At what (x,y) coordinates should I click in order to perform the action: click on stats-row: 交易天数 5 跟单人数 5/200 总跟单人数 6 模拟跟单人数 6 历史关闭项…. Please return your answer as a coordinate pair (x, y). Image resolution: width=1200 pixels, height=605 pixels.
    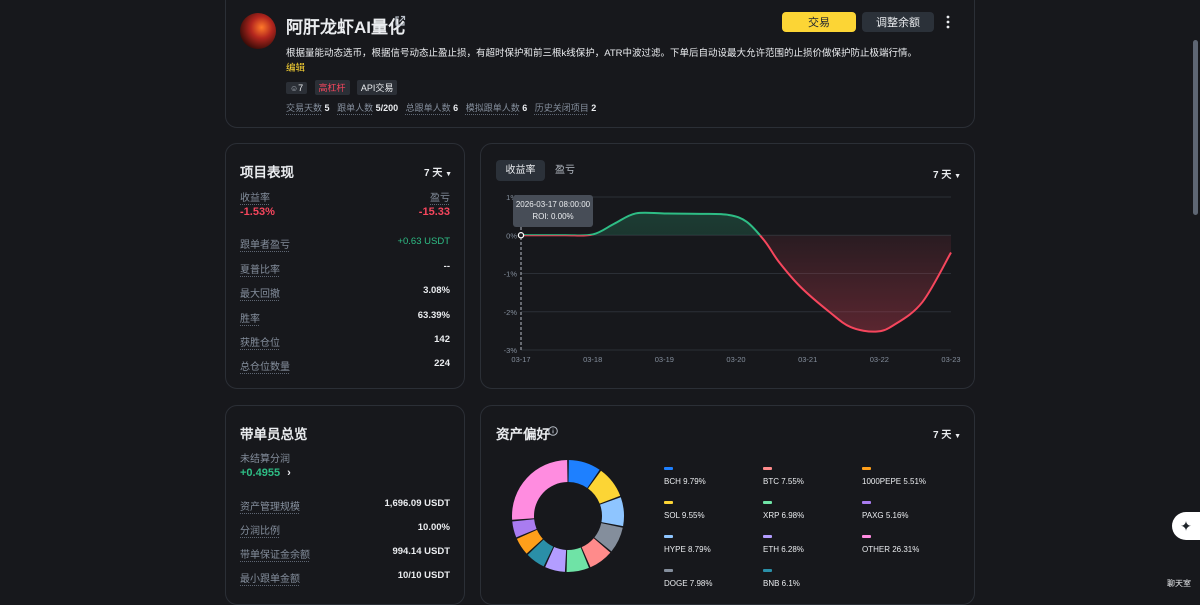
    Looking at the image, I should click on (441, 107).